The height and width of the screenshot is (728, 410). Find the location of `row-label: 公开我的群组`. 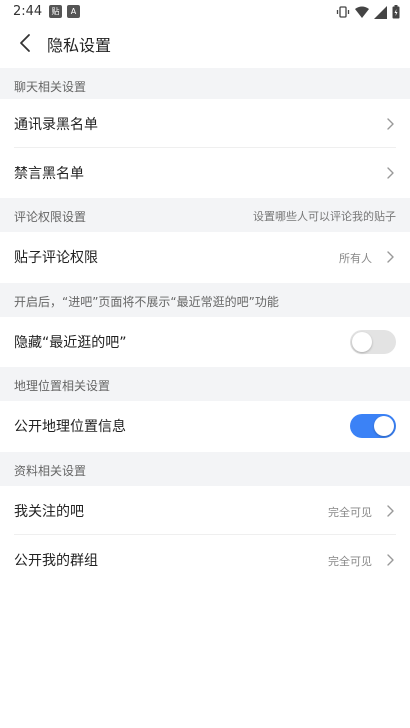

row-label: 公开我的群组 is located at coordinates (56, 561).